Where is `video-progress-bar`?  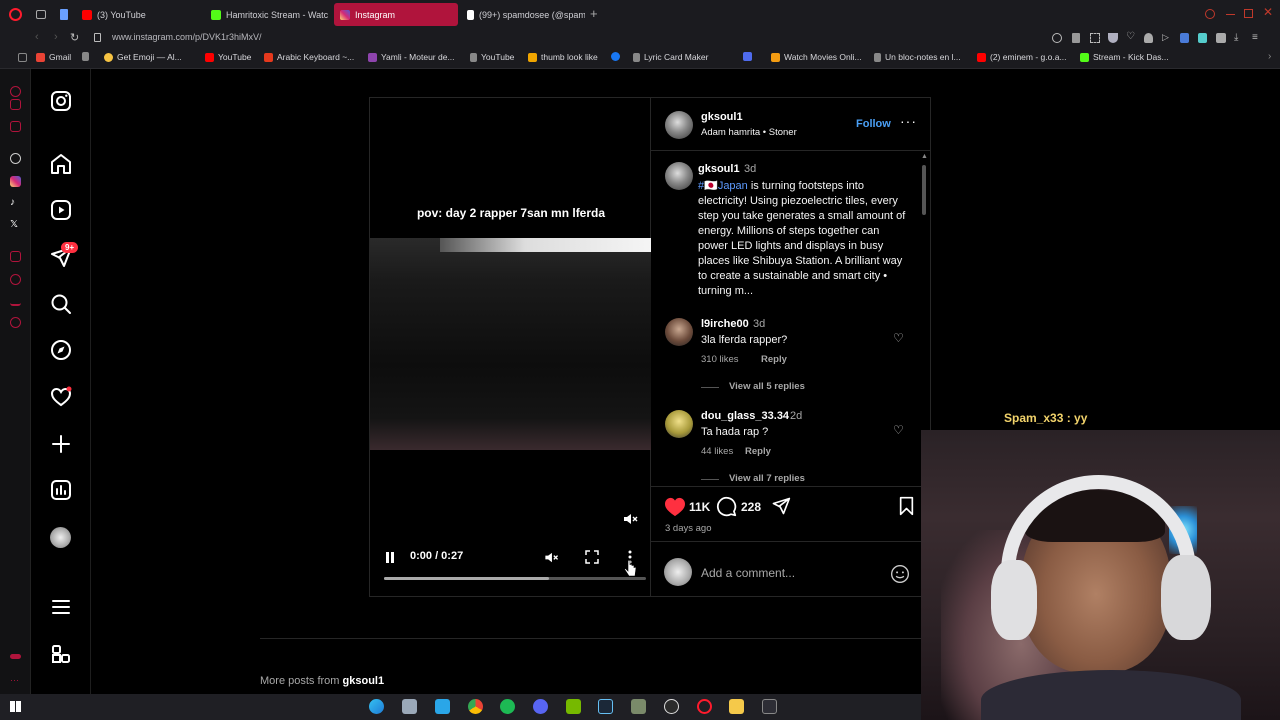 video-progress-bar is located at coordinates (515, 578).